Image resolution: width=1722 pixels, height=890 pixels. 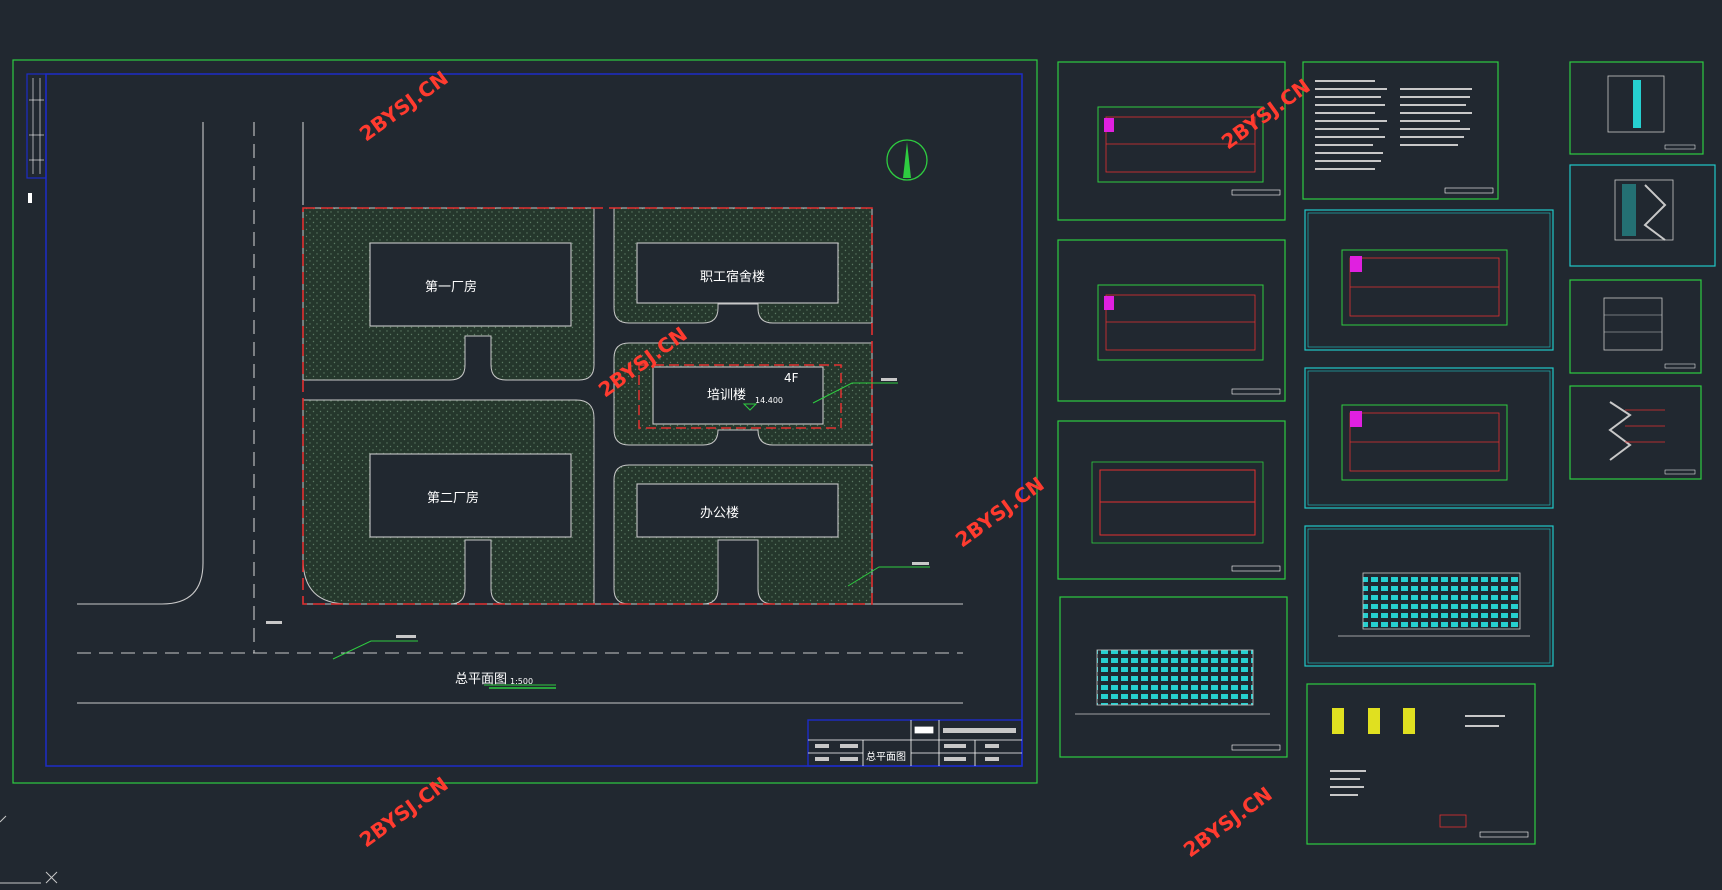 I want to click on sheet-details, so click(x=1421, y=764).